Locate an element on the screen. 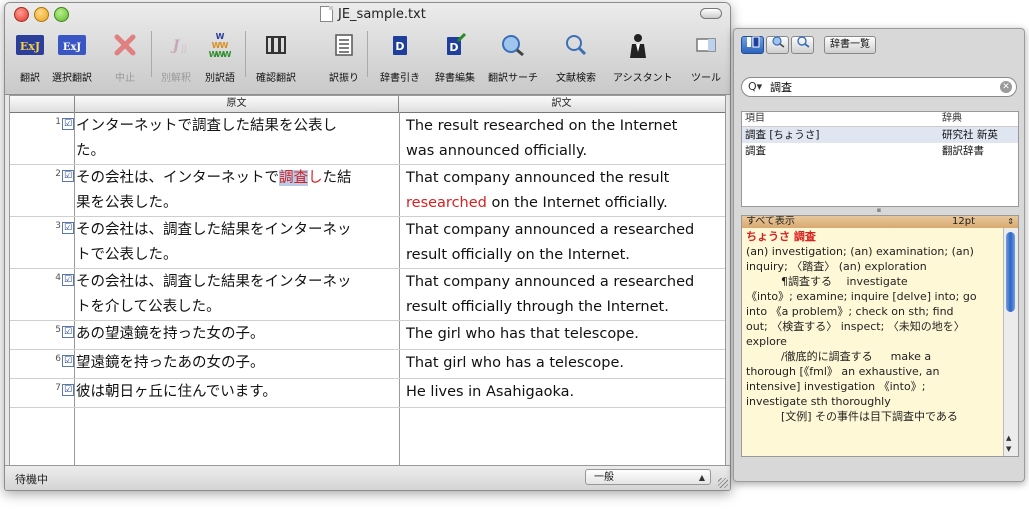  row-number: 5 is located at coordinates (58, 330).